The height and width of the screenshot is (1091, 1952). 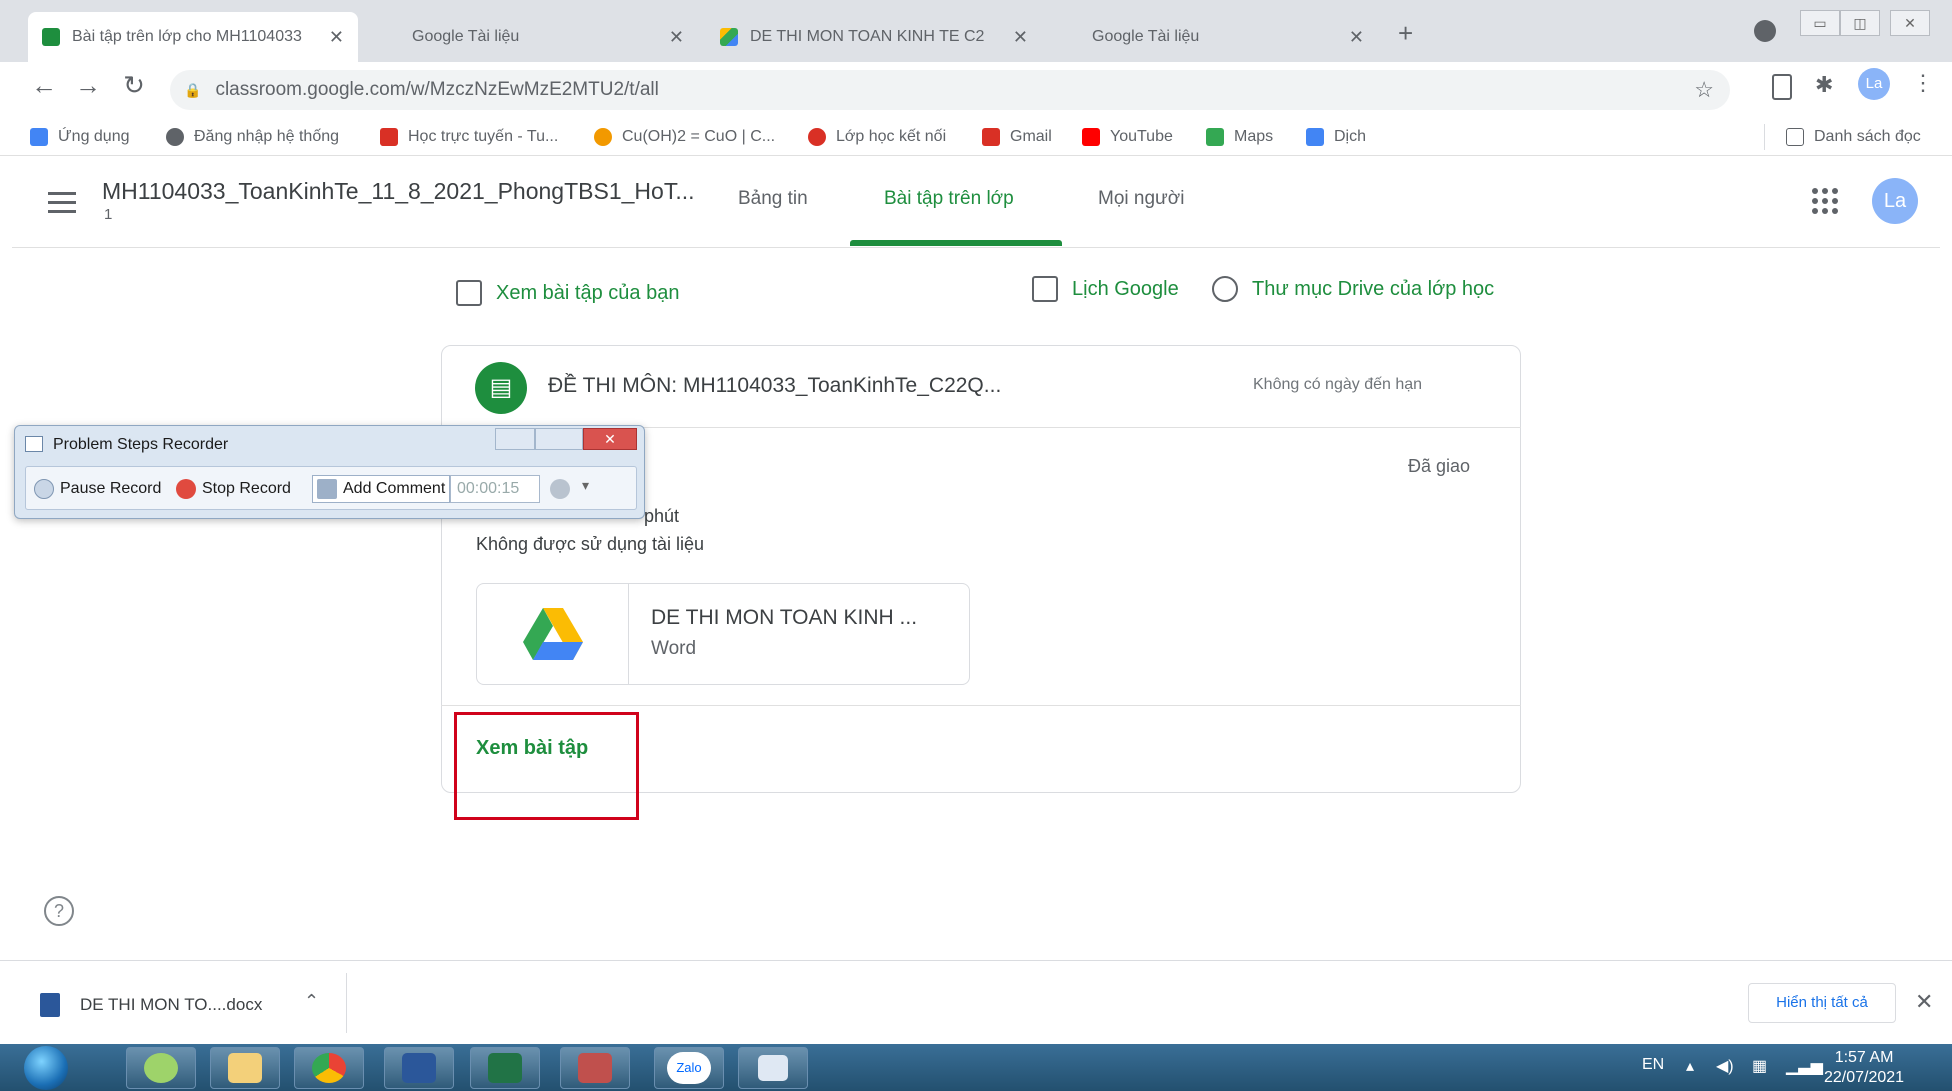 What do you see at coordinates (51, 37) in the screenshot?
I see `classroom-icon` at bounding box center [51, 37].